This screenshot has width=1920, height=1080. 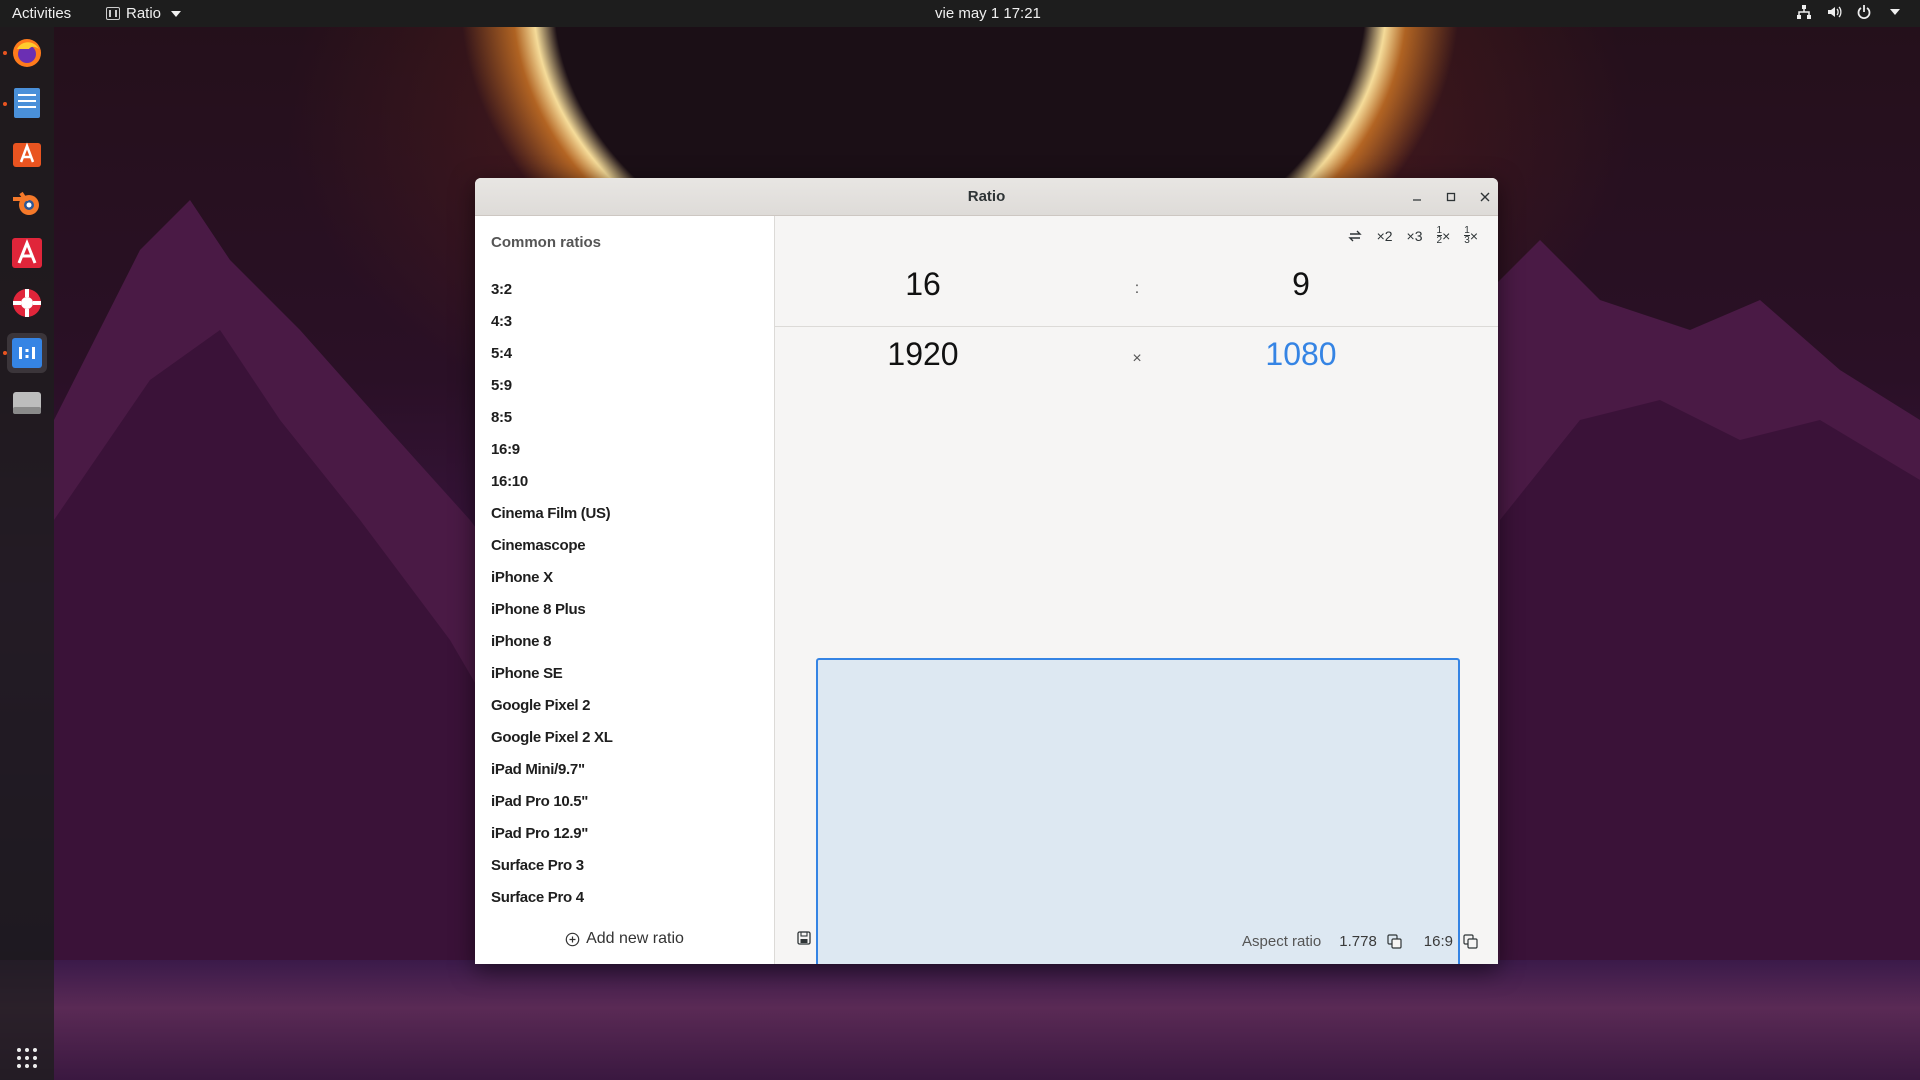 What do you see at coordinates (624, 866) in the screenshot?
I see `list-item: Surface Pro 3` at bounding box center [624, 866].